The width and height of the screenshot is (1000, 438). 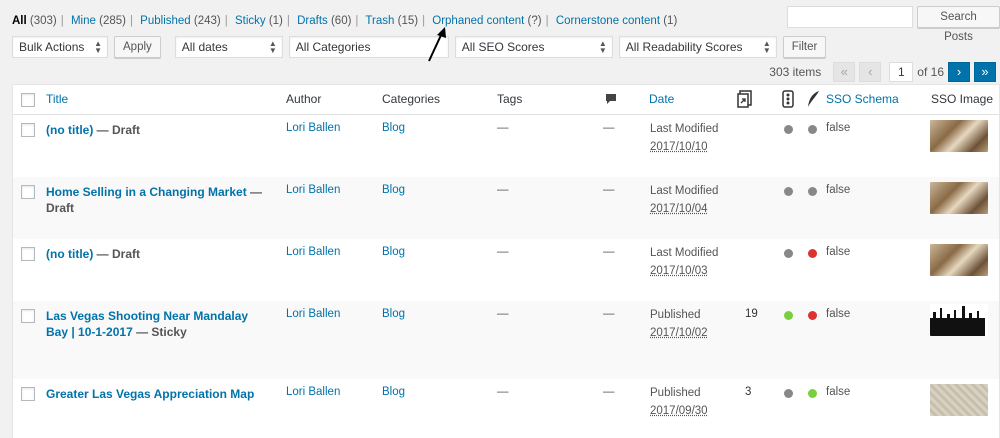 What do you see at coordinates (850, 17) in the screenshot?
I see `search-input` at bounding box center [850, 17].